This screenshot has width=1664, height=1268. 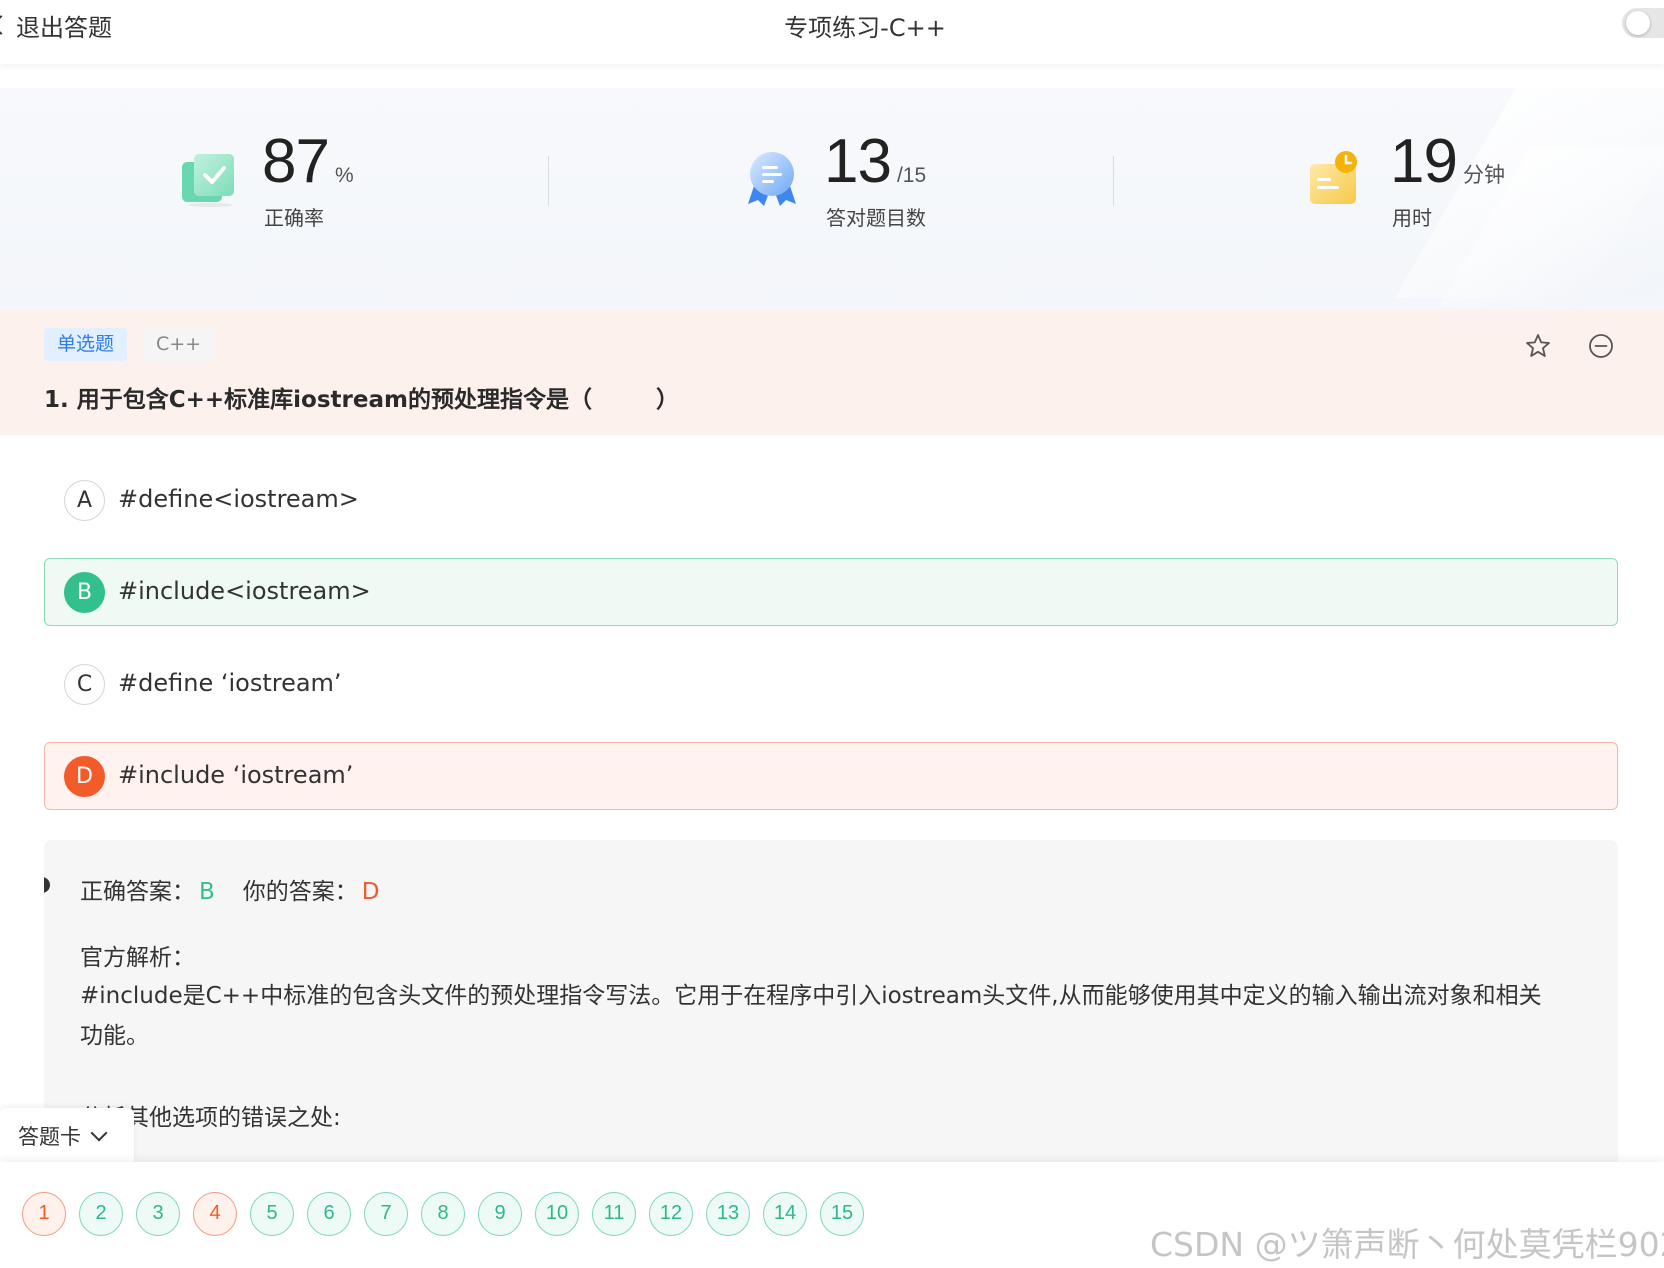 What do you see at coordinates (1412, 218) in the screenshot?
I see `time-label: 用时` at bounding box center [1412, 218].